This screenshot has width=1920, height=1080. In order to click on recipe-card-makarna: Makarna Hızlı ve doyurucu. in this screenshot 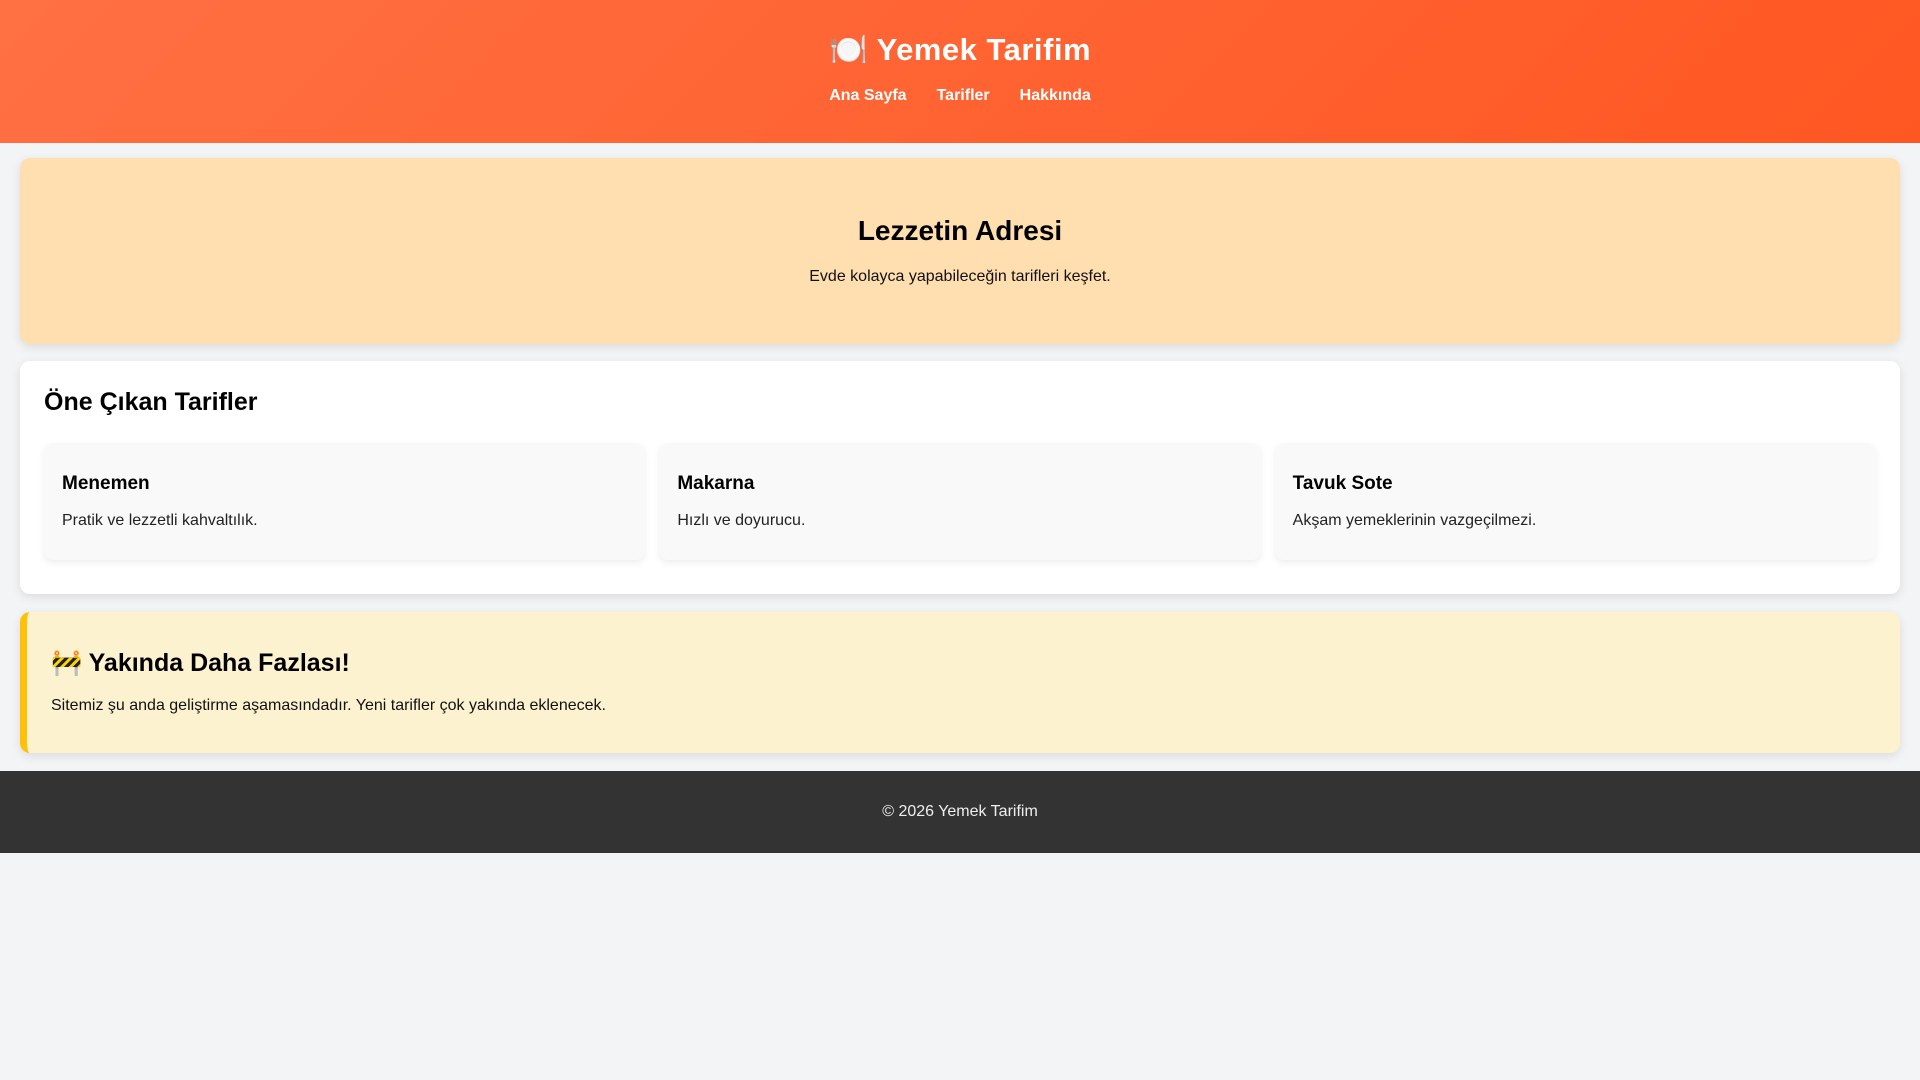, I will do `click(960, 501)`.